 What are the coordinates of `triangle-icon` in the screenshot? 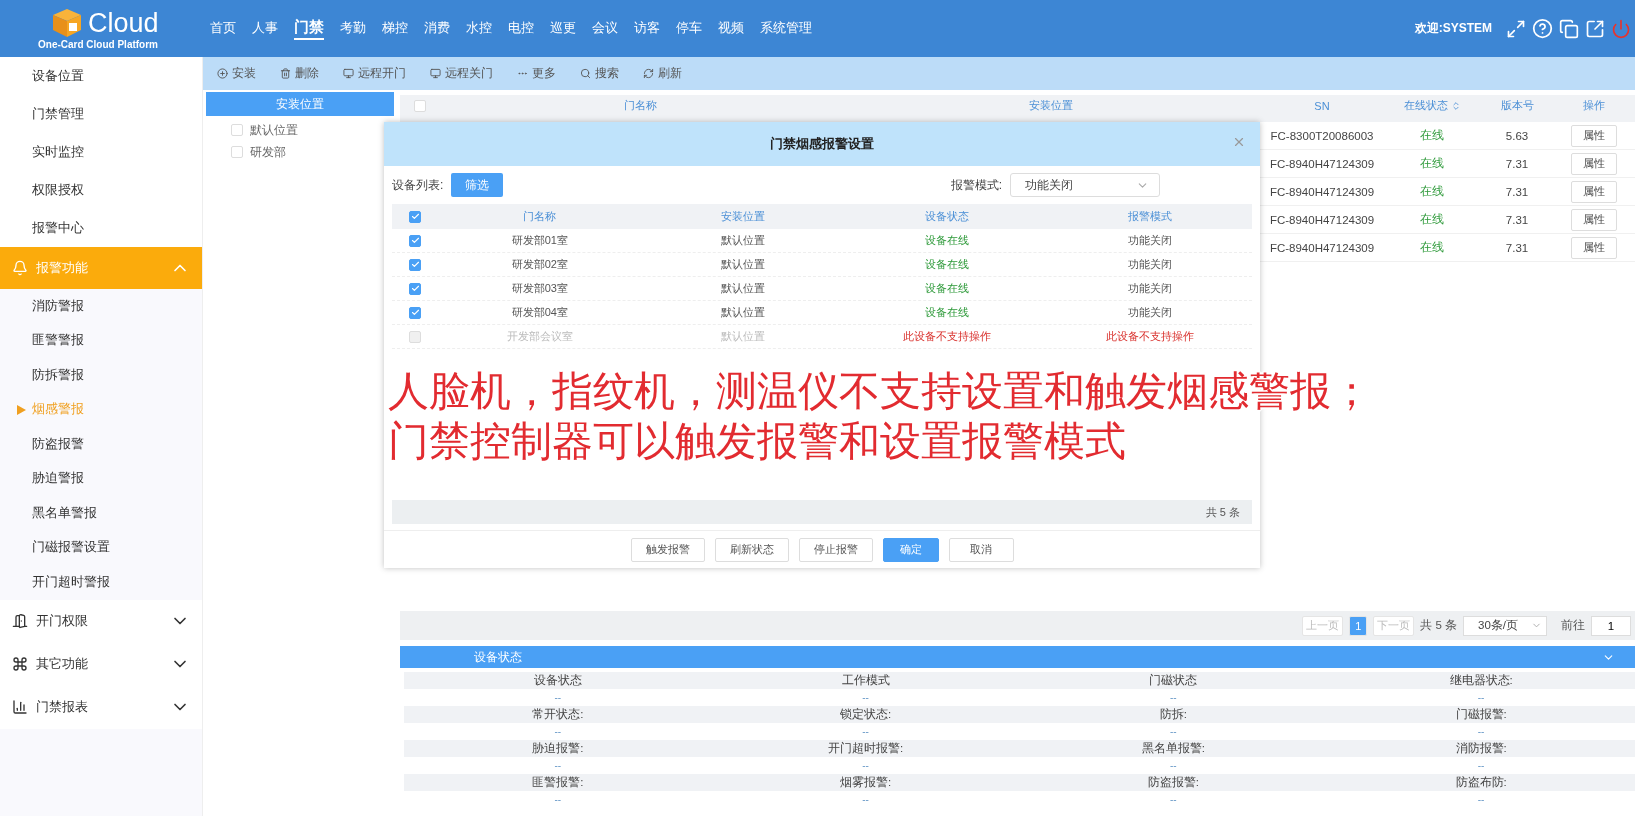 It's located at (21, 409).